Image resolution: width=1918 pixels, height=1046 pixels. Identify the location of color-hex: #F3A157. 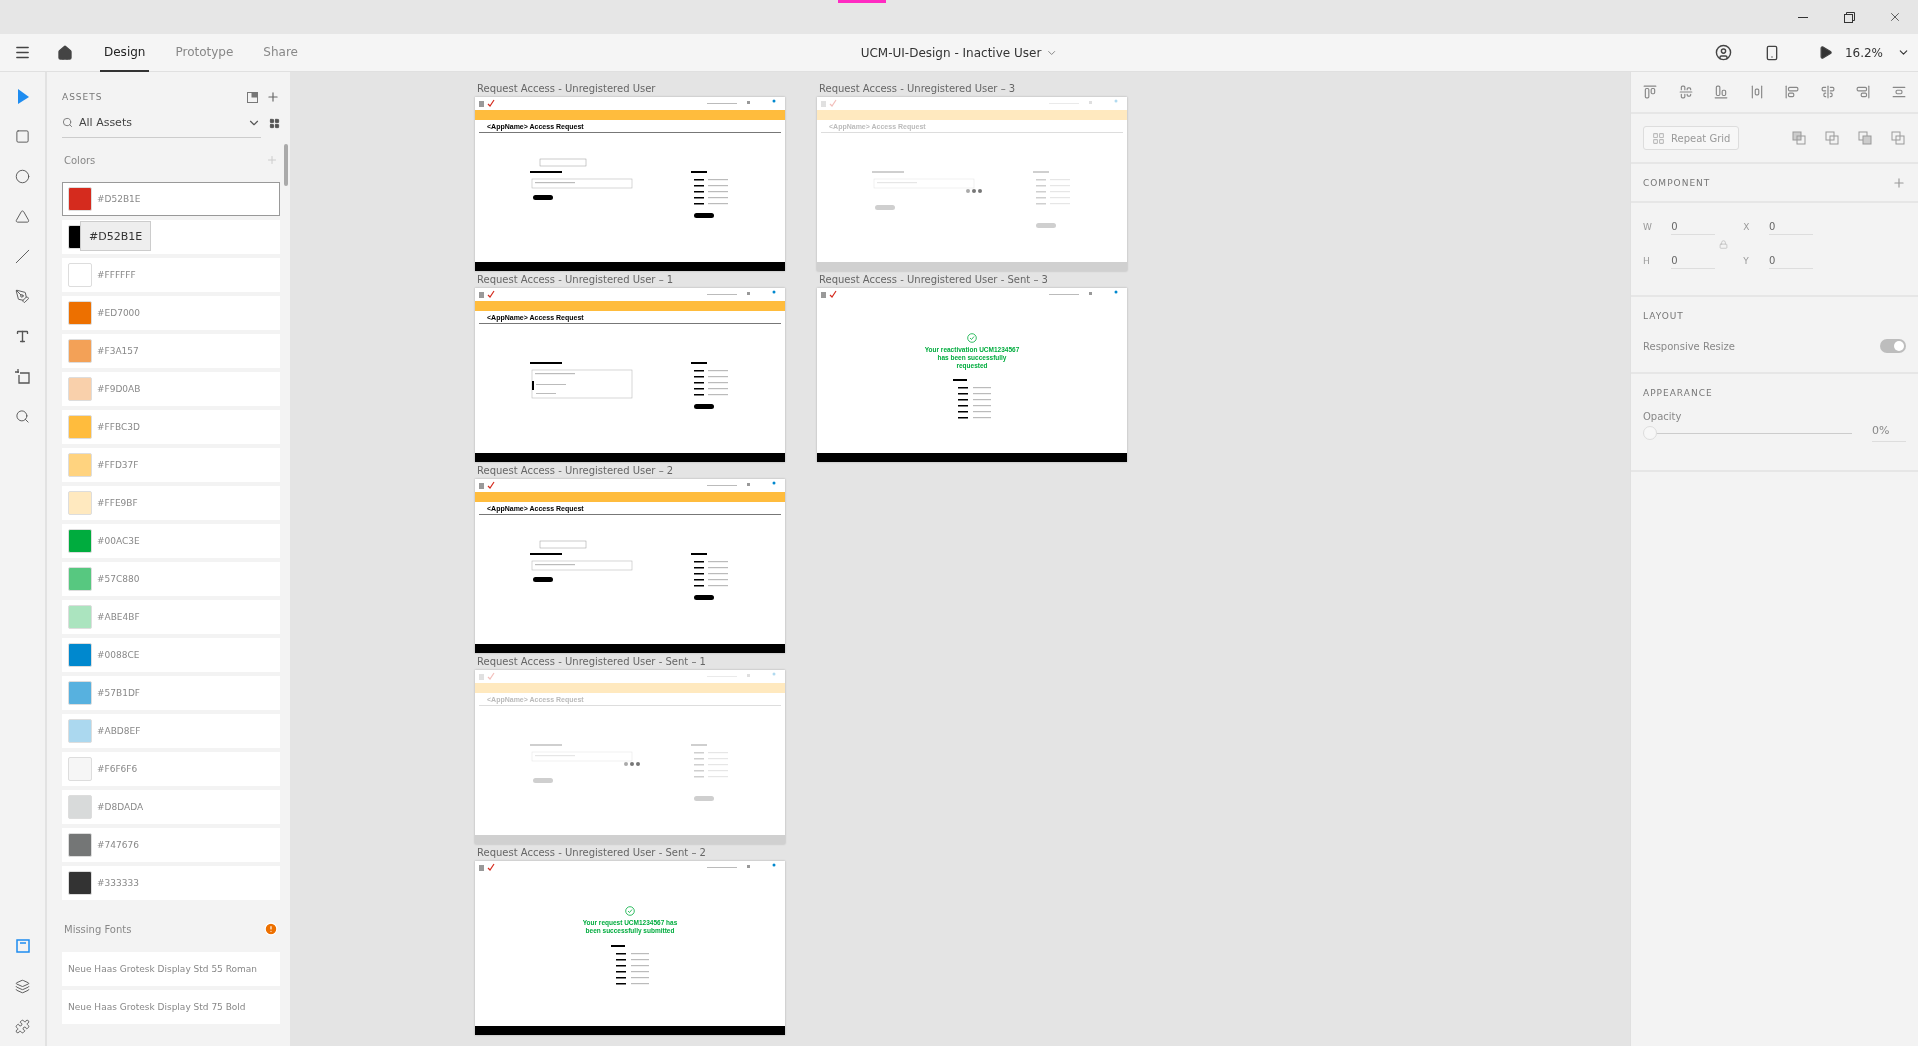
(118, 351).